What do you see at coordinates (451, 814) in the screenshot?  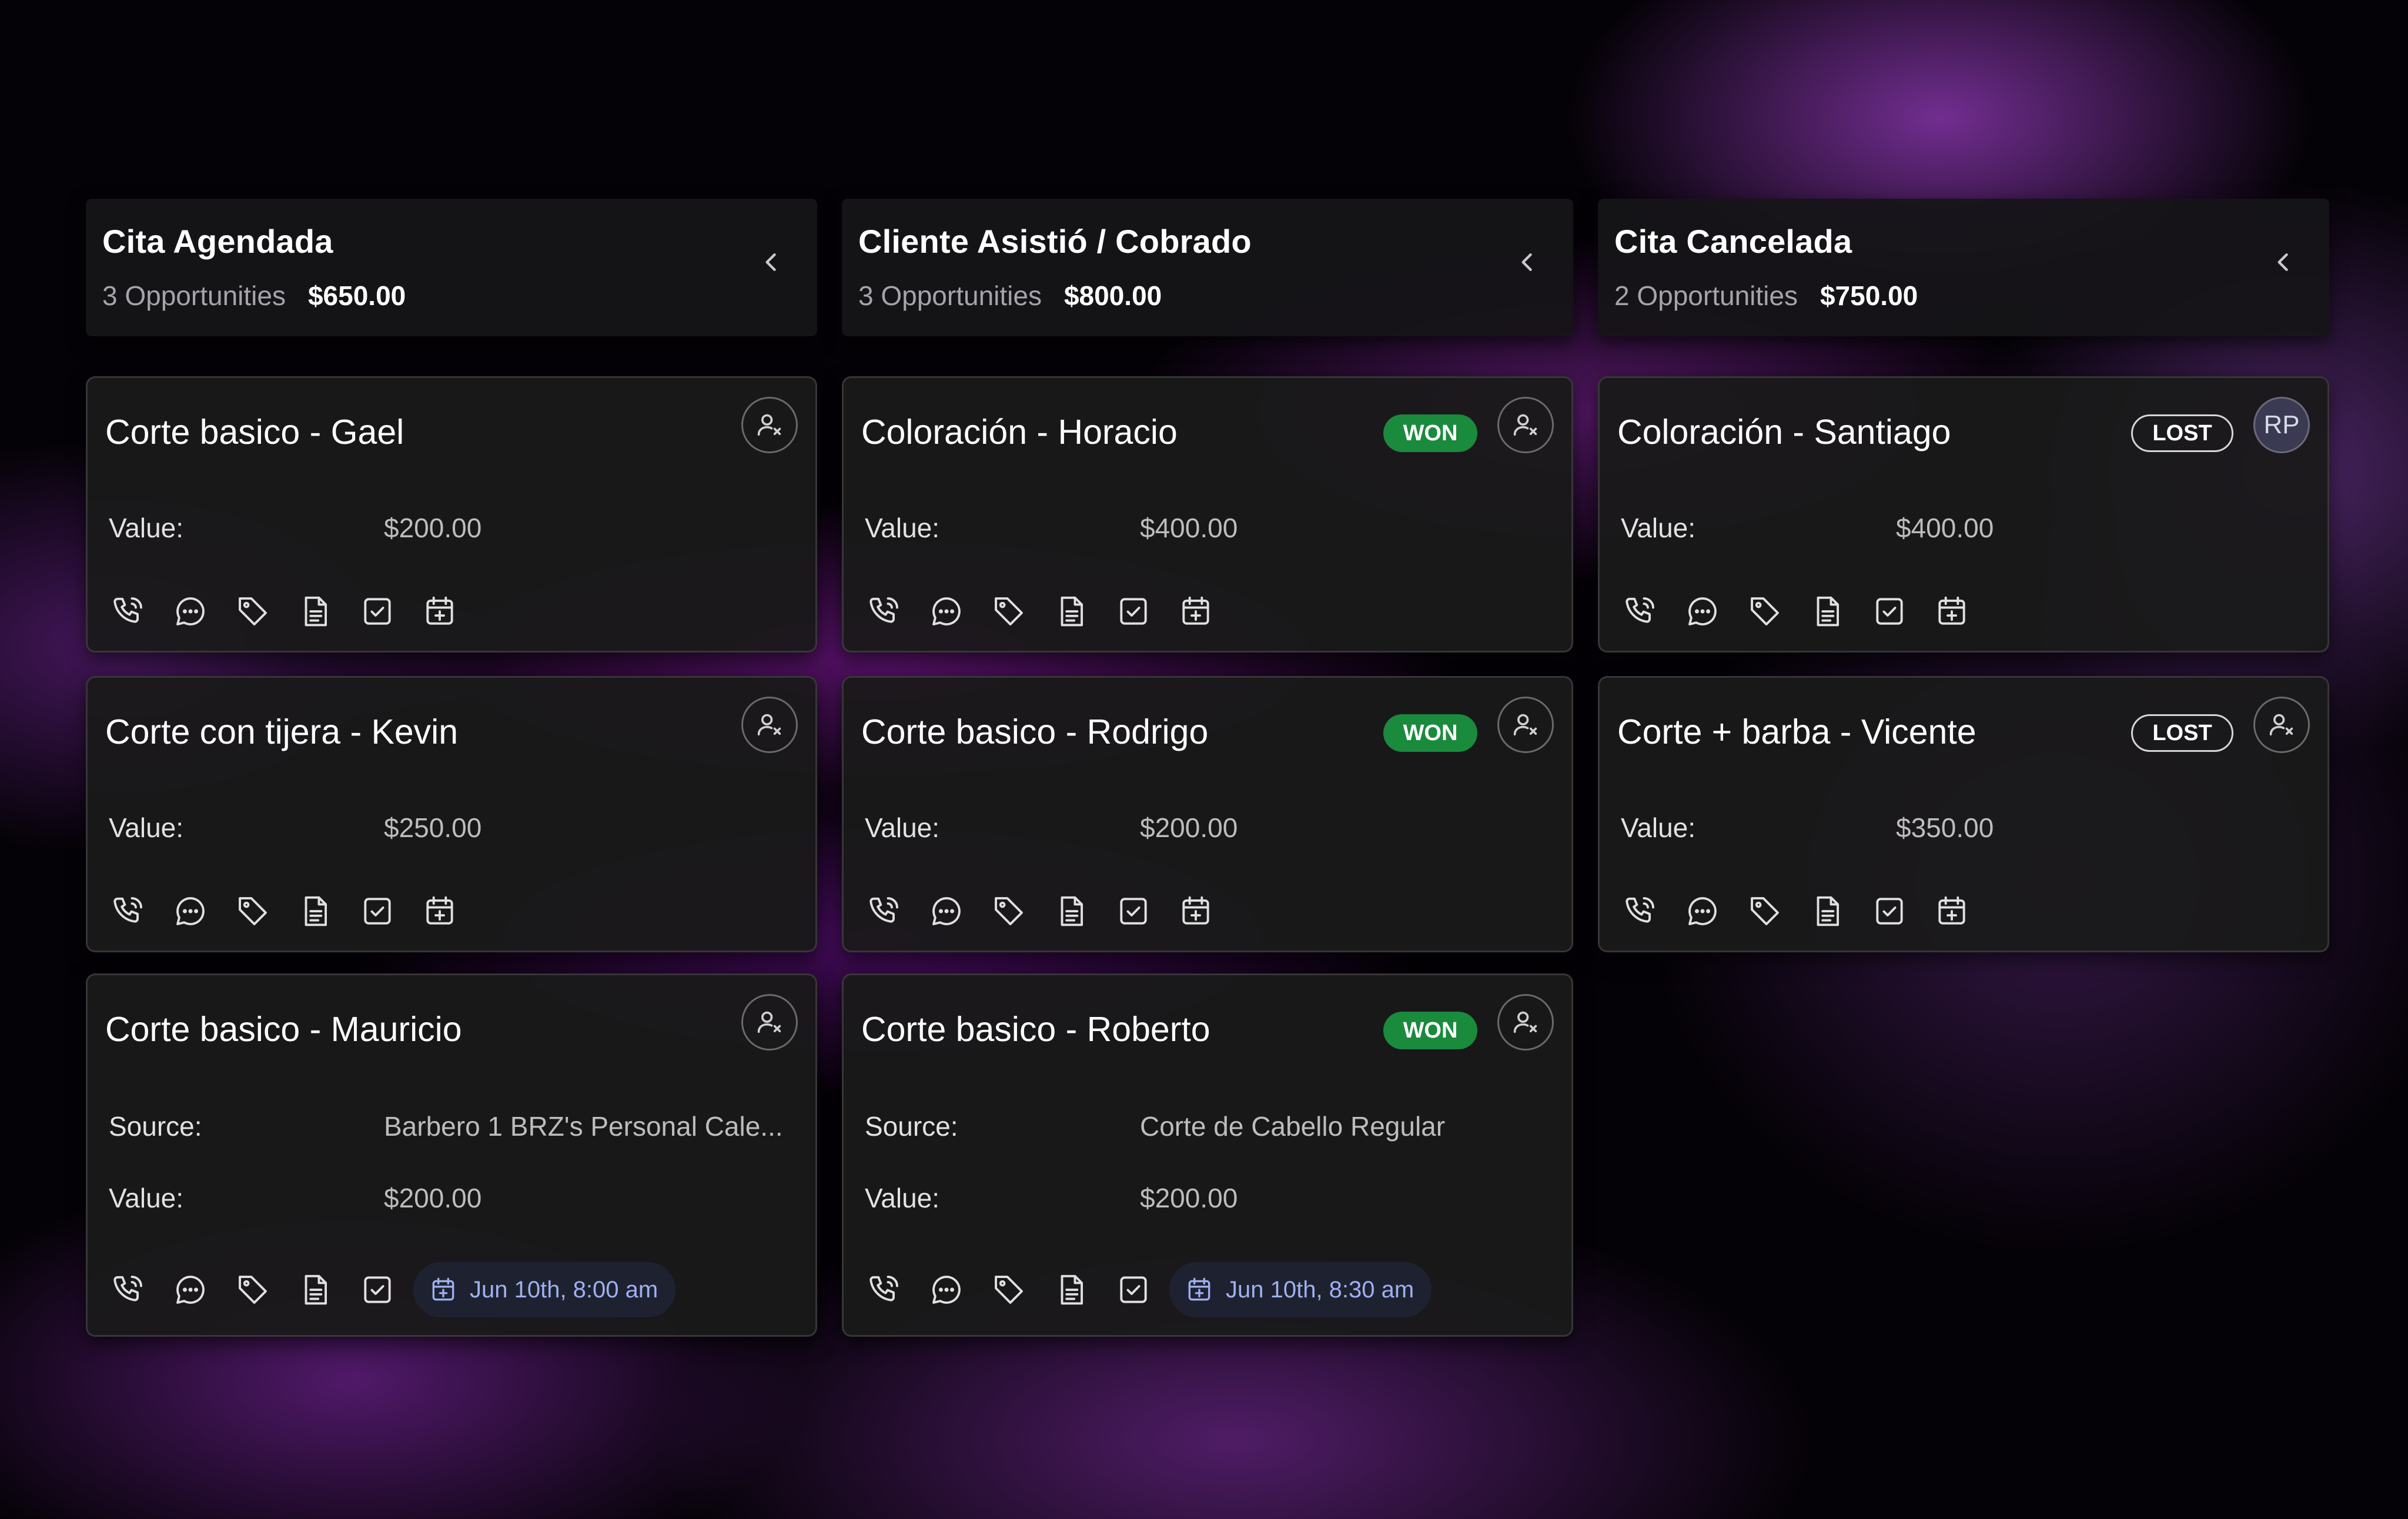 I see `opportunity-card: Corte con tijera - Kevin Value: $250.00` at bounding box center [451, 814].